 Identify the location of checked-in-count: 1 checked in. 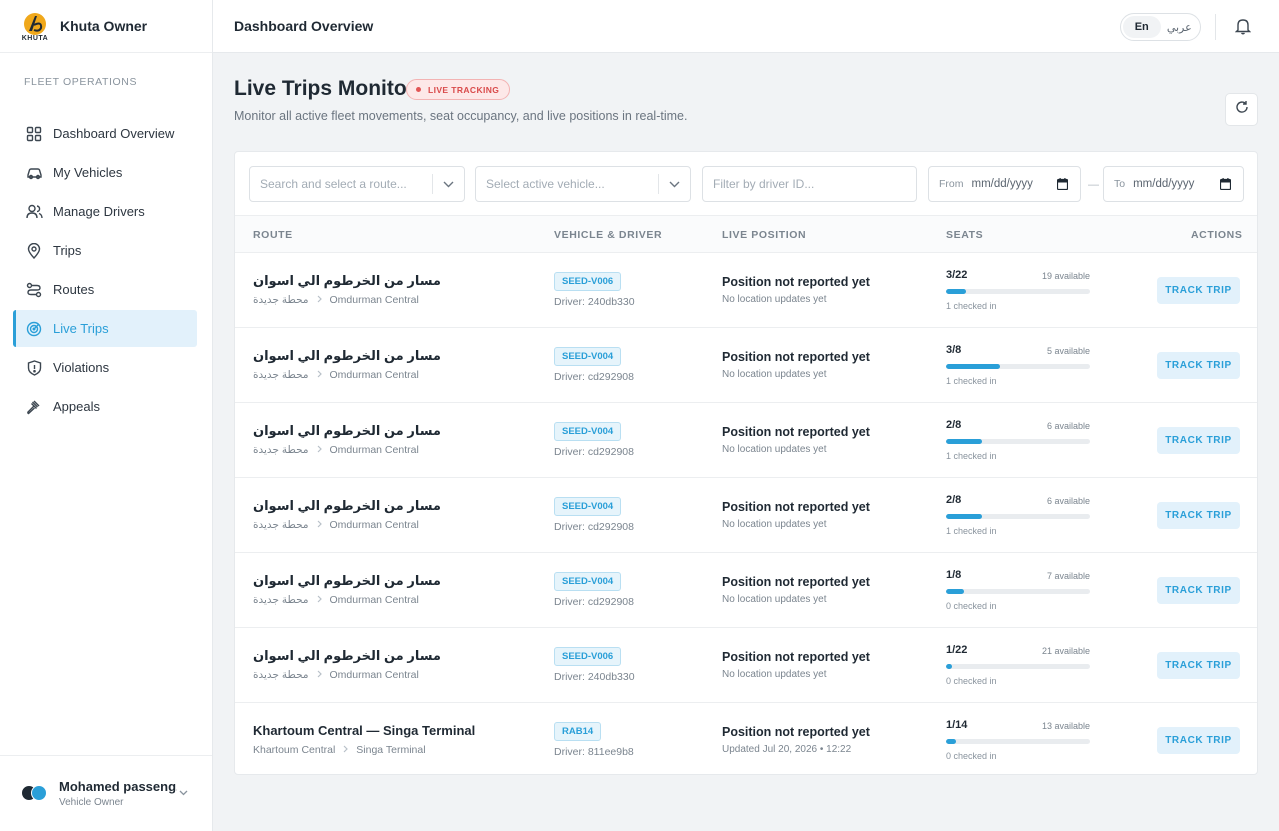
(971, 456).